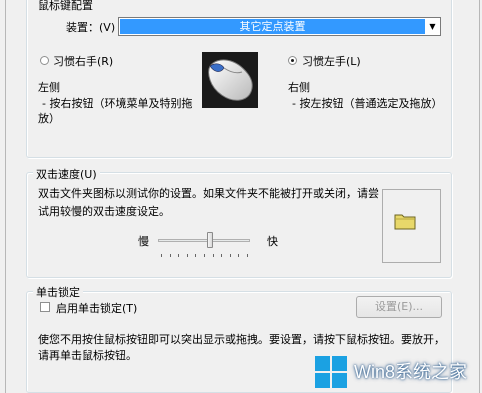 This screenshot has width=482, height=393. What do you see at coordinates (96, 308) in the screenshot?
I see `click-lock-checkbox-label: 启用单击锁定(T)` at bounding box center [96, 308].